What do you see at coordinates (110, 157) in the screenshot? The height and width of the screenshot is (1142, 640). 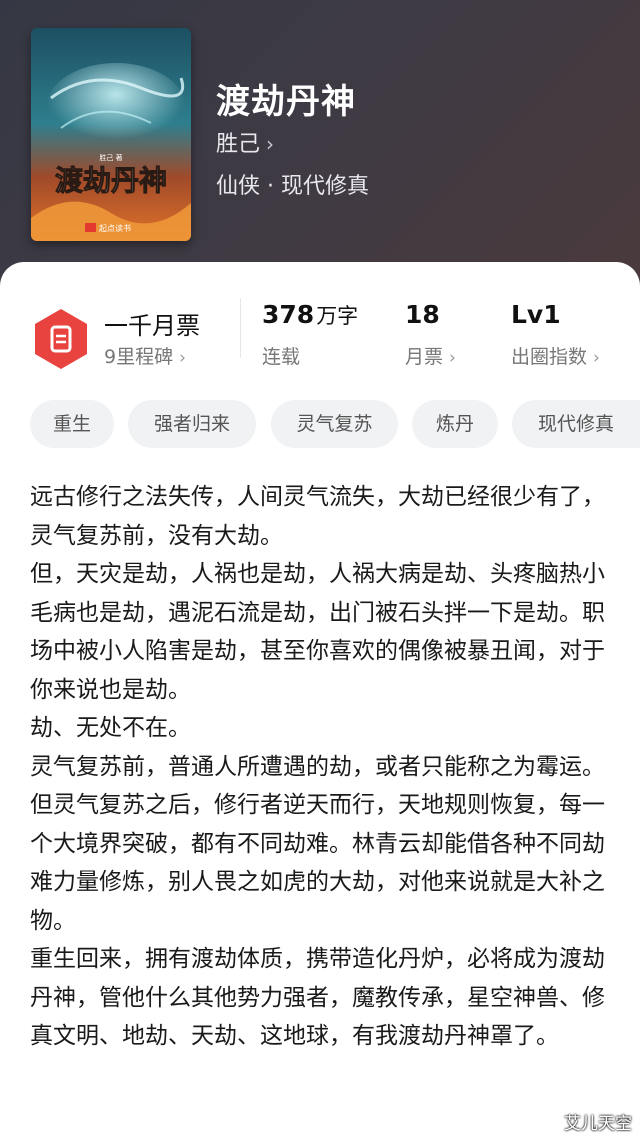 I see `cover-author: 胜己 著` at bounding box center [110, 157].